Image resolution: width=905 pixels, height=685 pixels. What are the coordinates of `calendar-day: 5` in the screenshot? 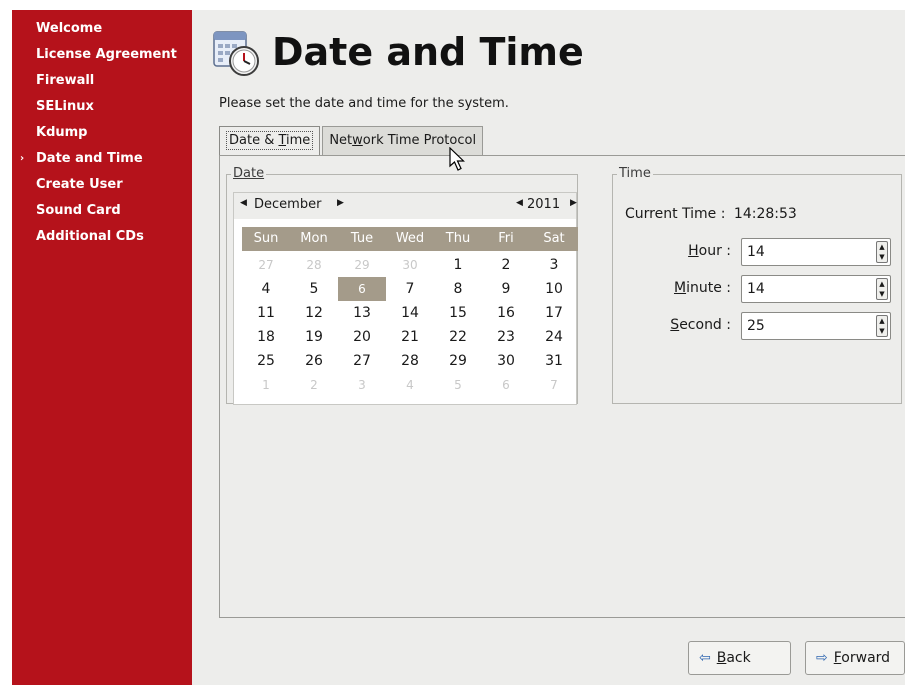 It's located at (314, 289).